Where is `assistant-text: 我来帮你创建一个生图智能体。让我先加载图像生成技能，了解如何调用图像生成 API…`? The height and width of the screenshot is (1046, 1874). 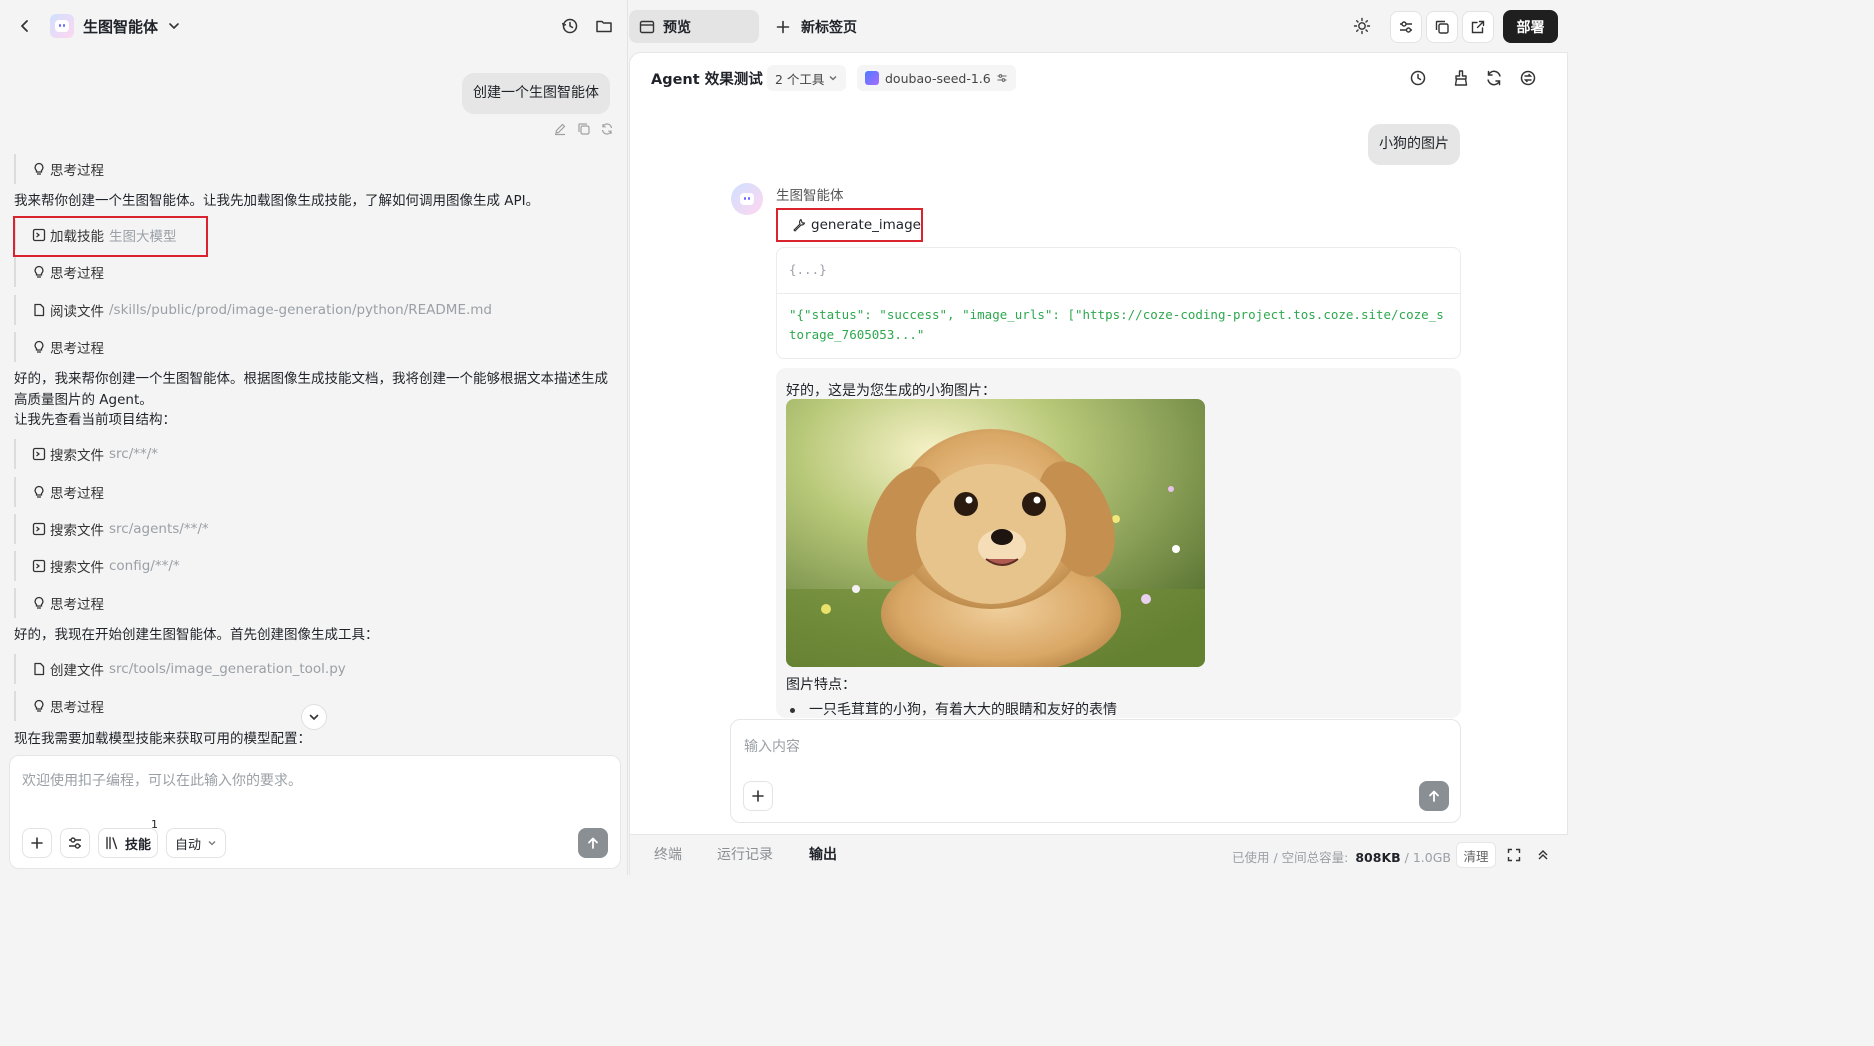
assistant-text: 我来帮你创建一个生图智能体。让我先加载图像生成技能，了解如何调用图像生成 API… is located at coordinates (277, 201).